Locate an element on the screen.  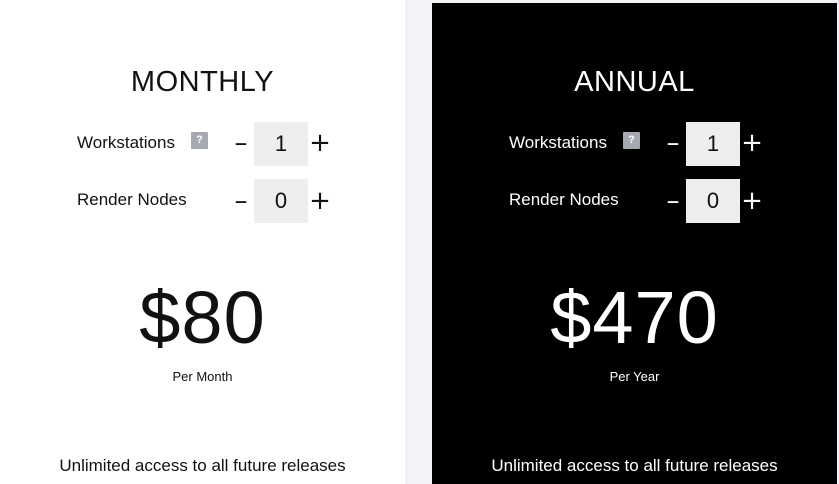
monthly-workstations-decrement-button: – is located at coordinates (241, 143).